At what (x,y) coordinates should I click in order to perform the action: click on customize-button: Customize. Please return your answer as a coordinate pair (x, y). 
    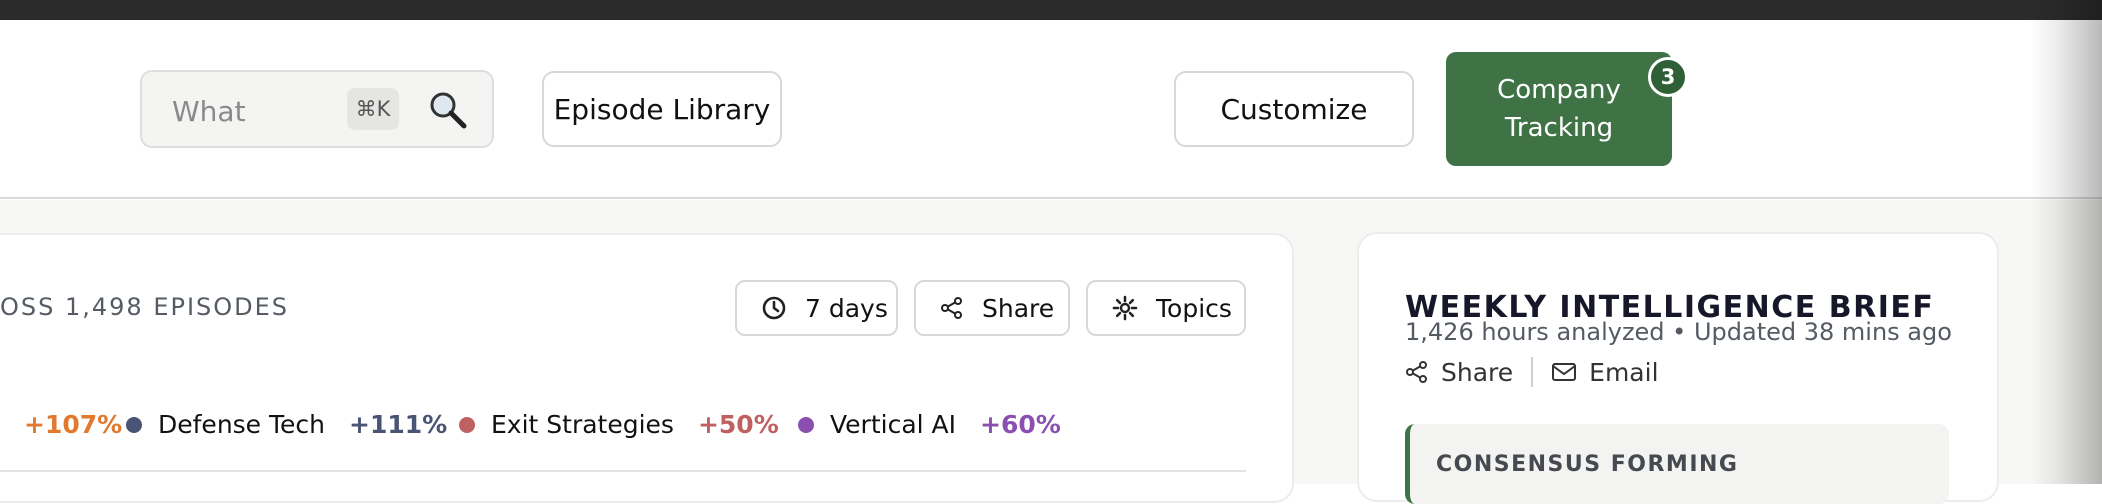
    Looking at the image, I should click on (1294, 109).